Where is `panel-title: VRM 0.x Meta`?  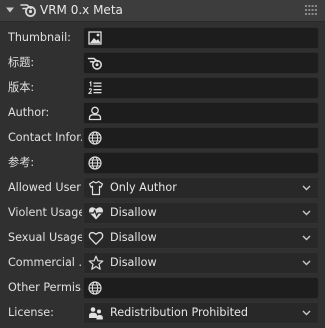 panel-title: VRM 0.x Meta is located at coordinates (81, 10).